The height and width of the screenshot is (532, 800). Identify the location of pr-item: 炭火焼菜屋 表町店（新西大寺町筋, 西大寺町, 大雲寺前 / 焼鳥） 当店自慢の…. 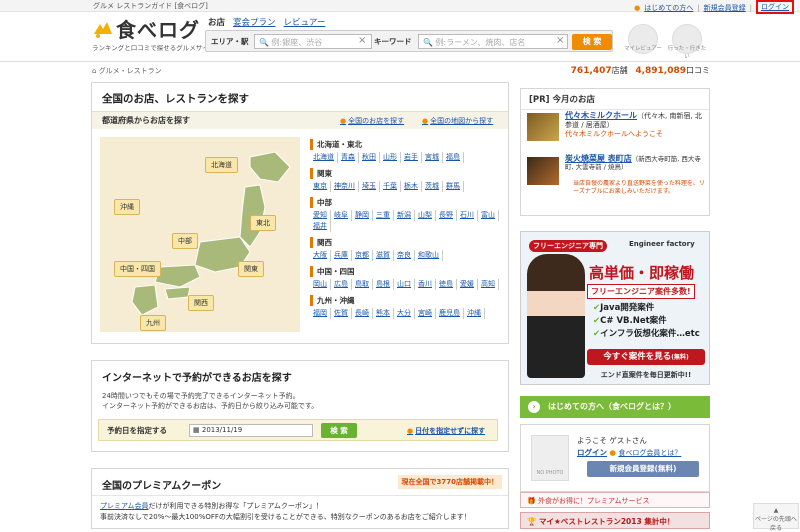
(616, 184).